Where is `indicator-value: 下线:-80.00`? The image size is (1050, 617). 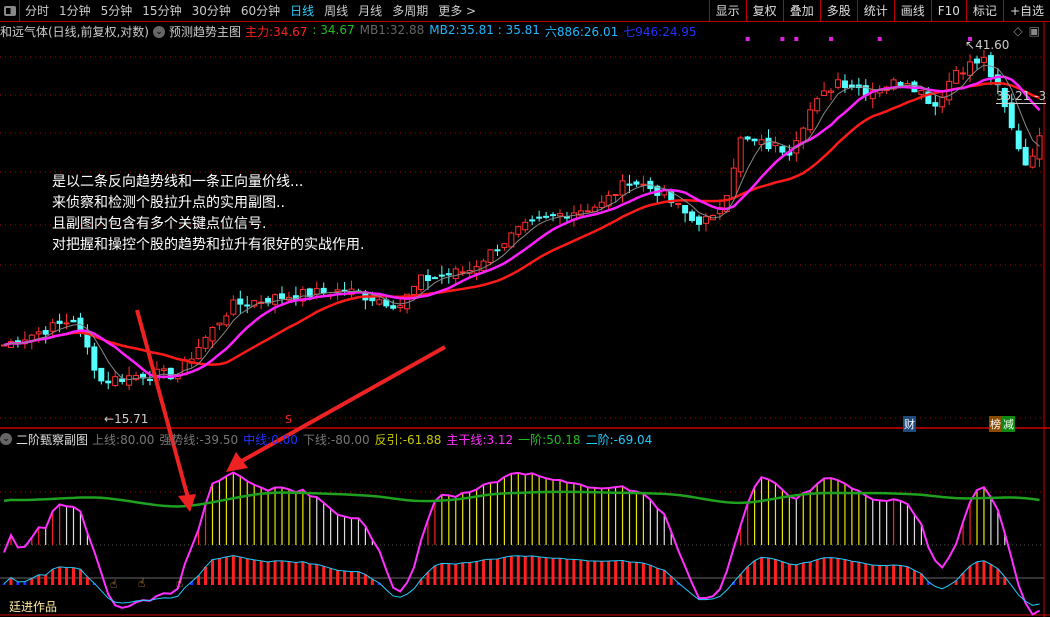
indicator-value: 下线:-80.00 is located at coordinates (336, 439).